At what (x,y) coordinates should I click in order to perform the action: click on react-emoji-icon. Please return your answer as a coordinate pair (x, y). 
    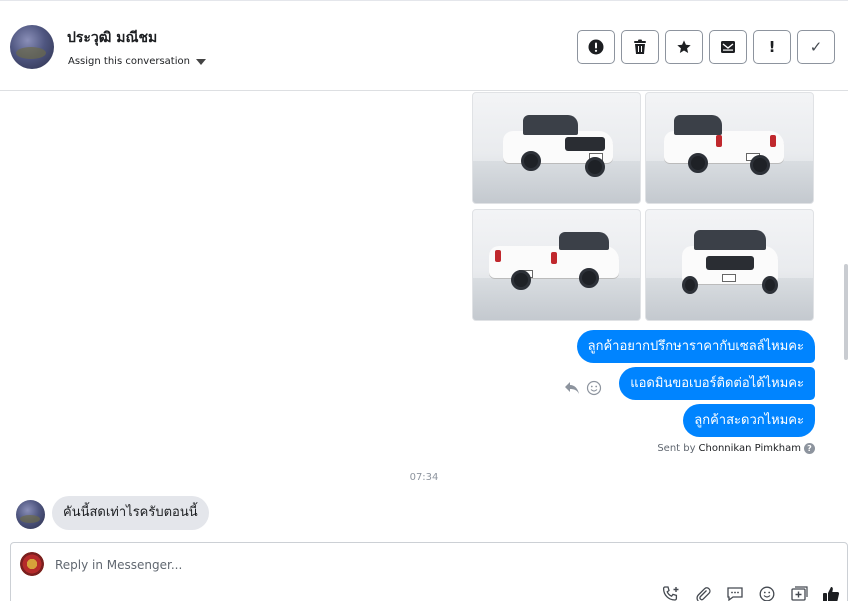
    Looking at the image, I should click on (594, 388).